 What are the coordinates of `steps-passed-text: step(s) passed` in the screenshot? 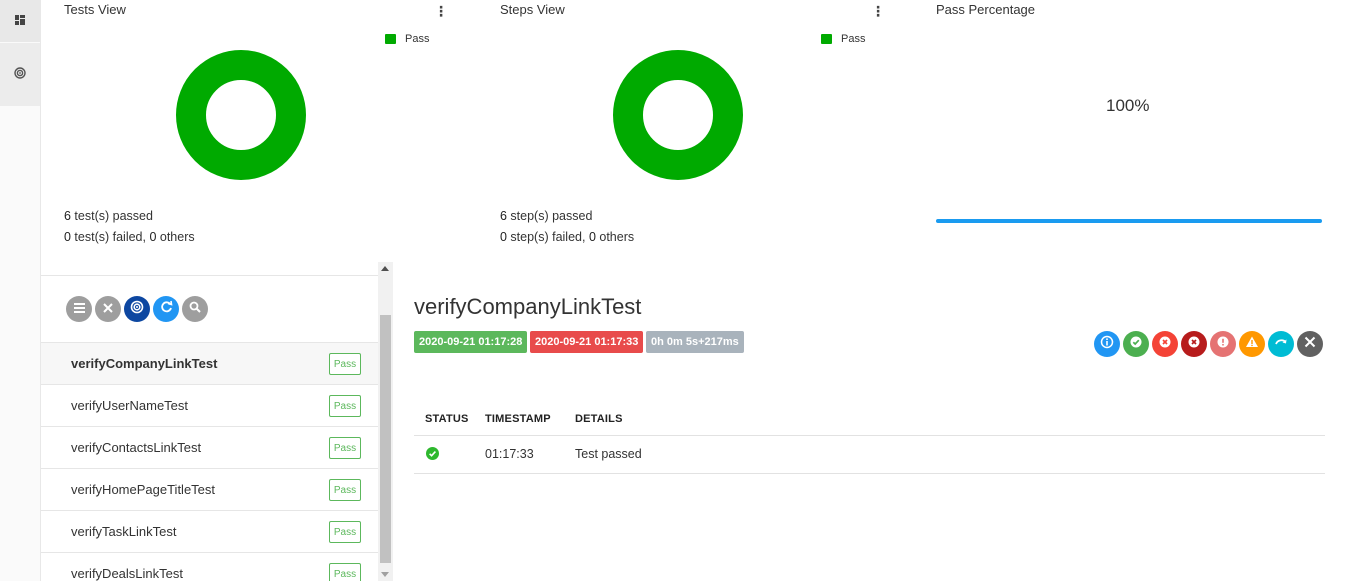 It's located at (549, 216).